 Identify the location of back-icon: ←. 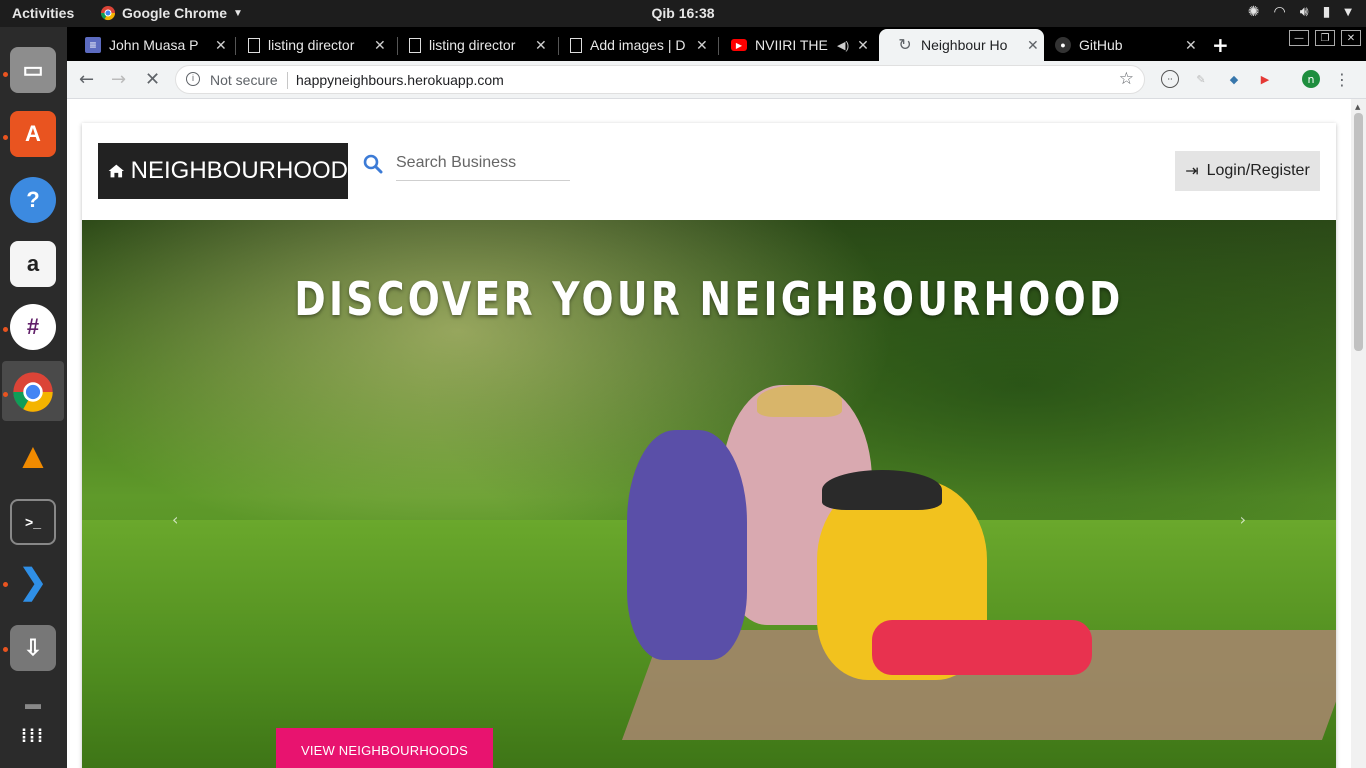
(86, 79).